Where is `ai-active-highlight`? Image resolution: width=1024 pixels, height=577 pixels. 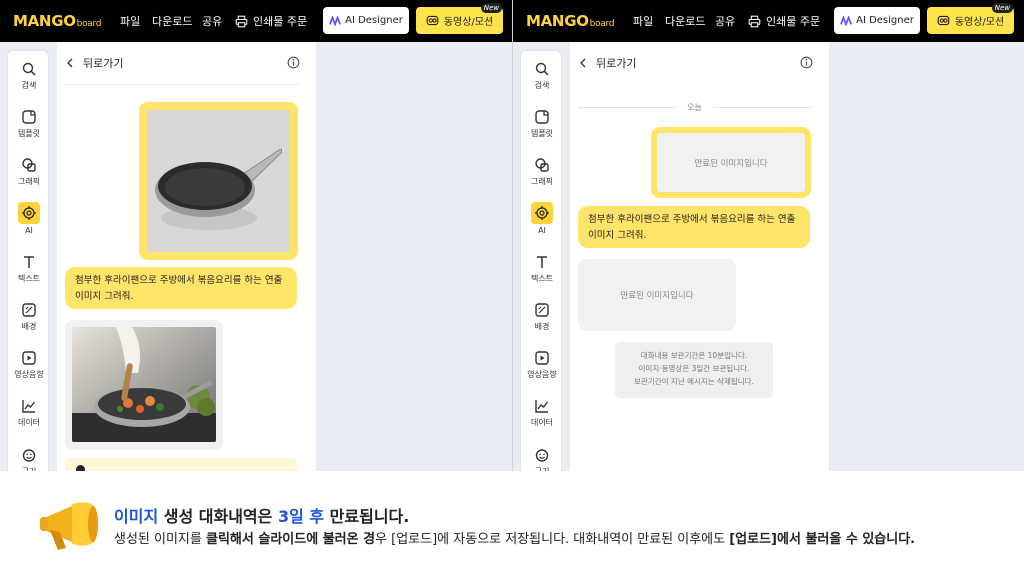
ai-active-highlight is located at coordinates (29, 213).